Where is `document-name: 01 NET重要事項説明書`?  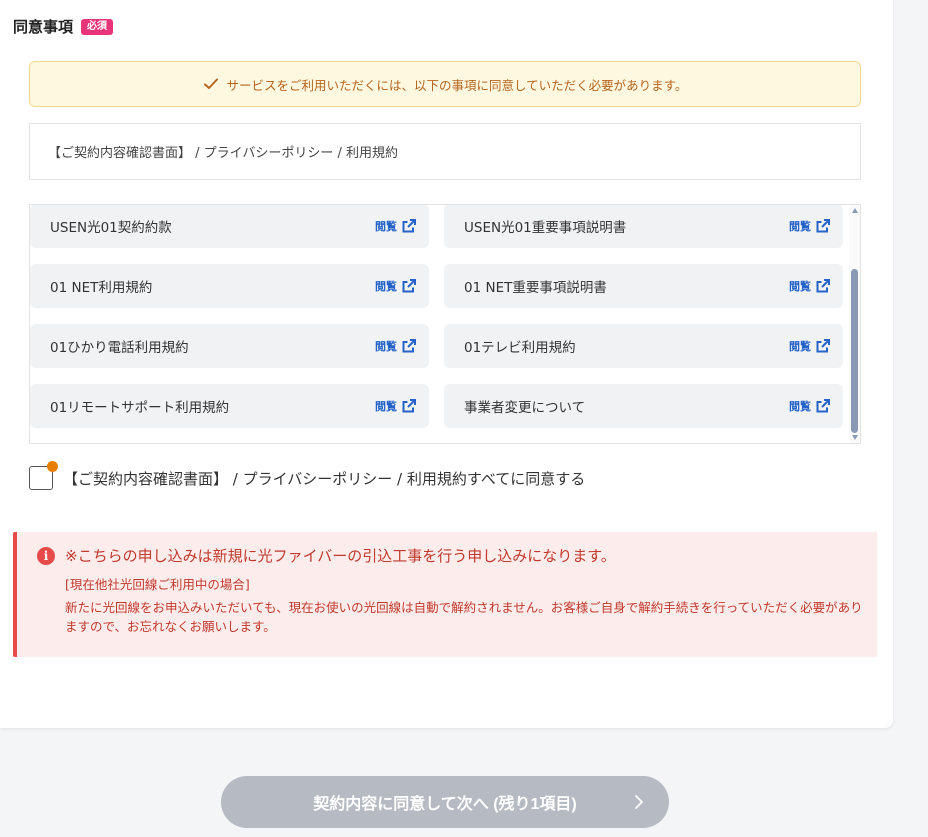 document-name: 01 NET重要事項説明書 is located at coordinates (535, 288).